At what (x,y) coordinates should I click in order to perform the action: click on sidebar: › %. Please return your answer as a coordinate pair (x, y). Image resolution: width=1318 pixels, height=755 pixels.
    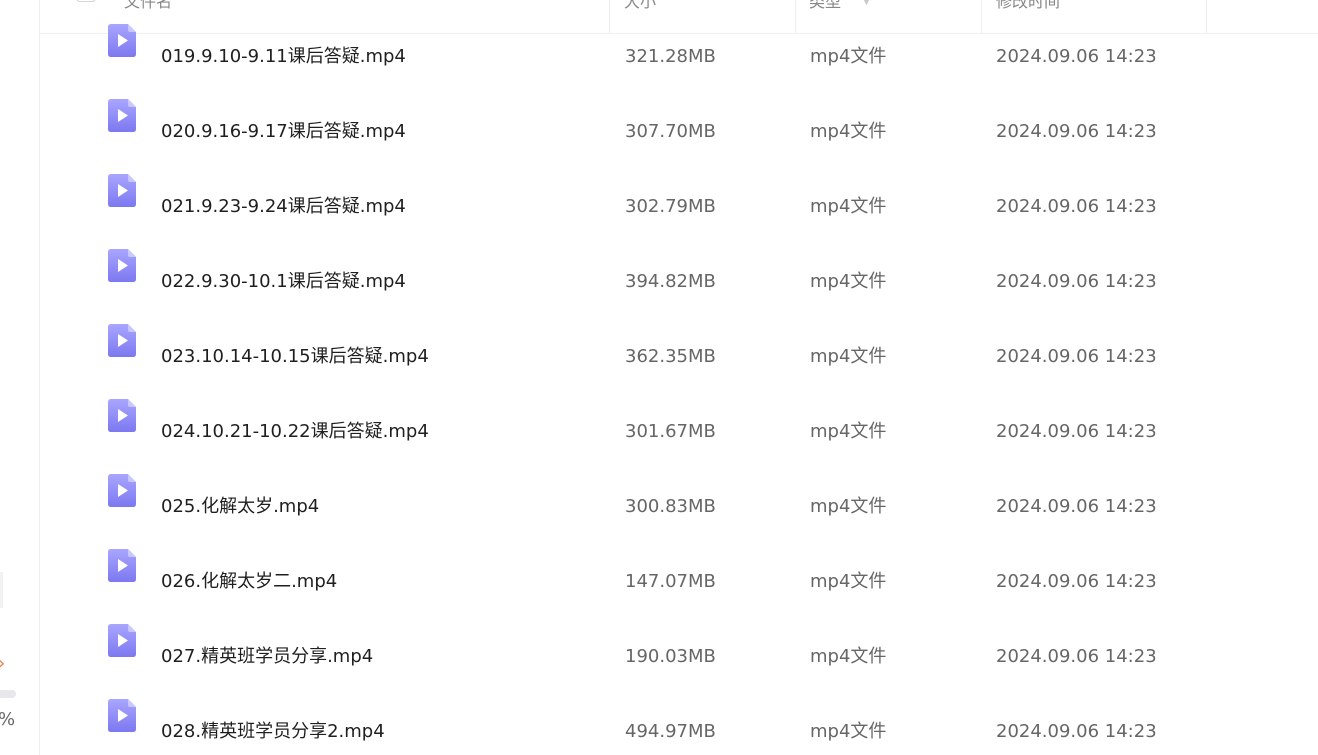
    Looking at the image, I should click on (20, 377).